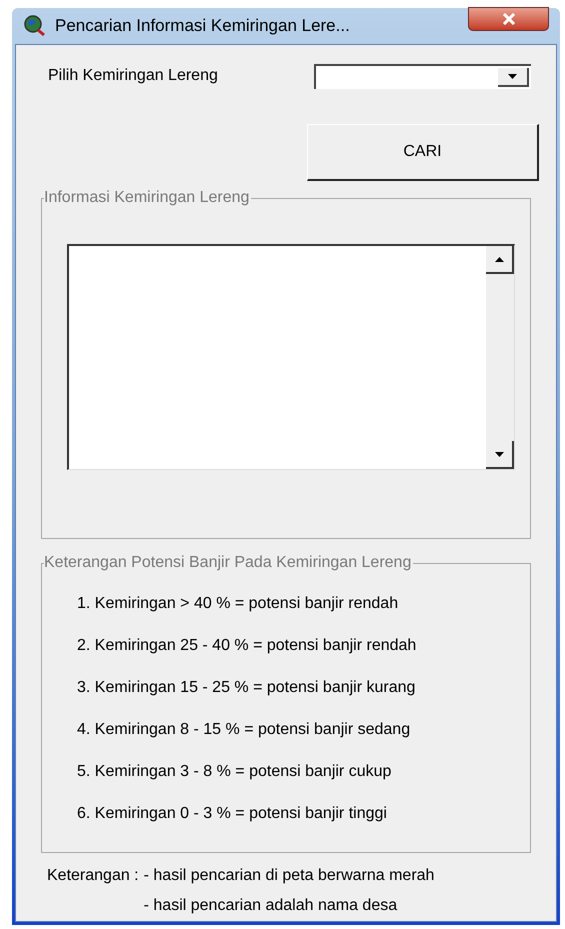 Image resolution: width=565 pixels, height=929 pixels. I want to click on group-title: Informasi Kemiringan Lereng, so click(148, 198).